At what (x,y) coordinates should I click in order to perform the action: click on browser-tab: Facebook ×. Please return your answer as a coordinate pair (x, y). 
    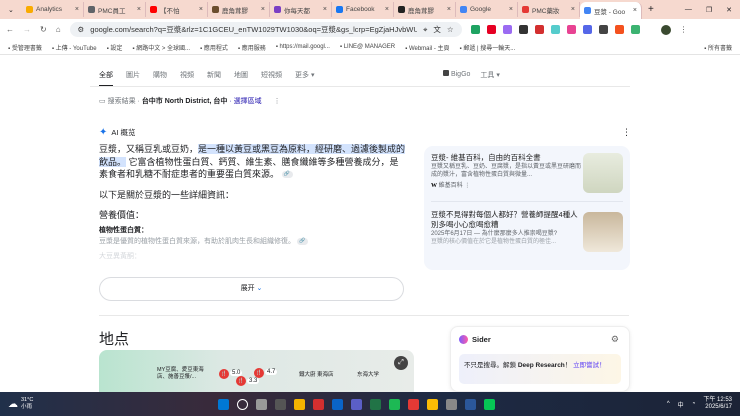
    Looking at the image, I should click on (363, 9).